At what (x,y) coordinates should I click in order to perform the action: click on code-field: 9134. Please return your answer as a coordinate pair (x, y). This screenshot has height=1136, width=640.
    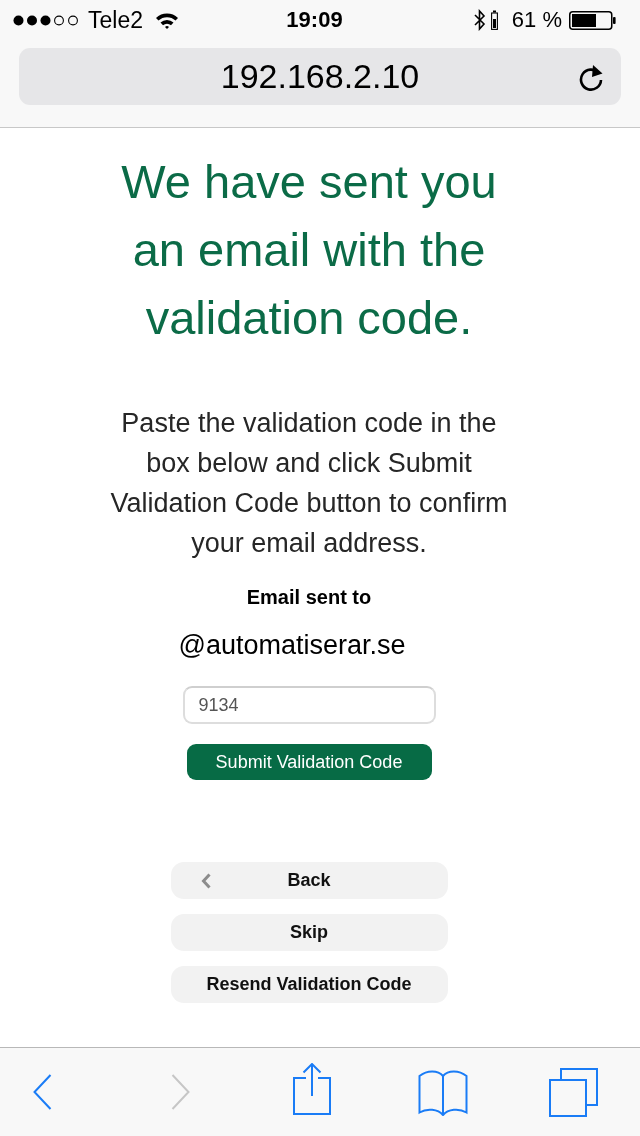
    Looking at the image, I should click on (309, 705).